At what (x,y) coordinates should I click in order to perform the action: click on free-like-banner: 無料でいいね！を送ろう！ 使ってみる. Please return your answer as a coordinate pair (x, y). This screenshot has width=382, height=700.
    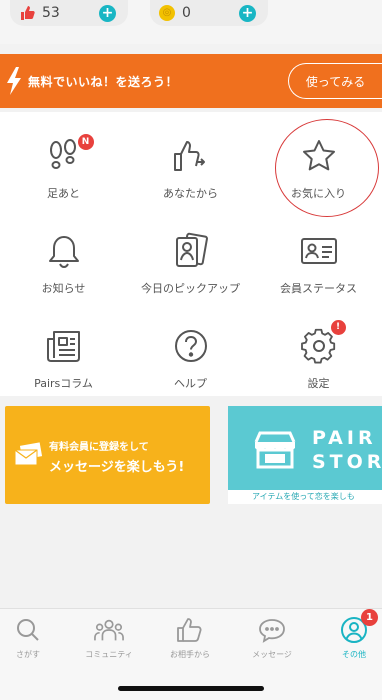
    Looking at the image, I should click on (191, 81).